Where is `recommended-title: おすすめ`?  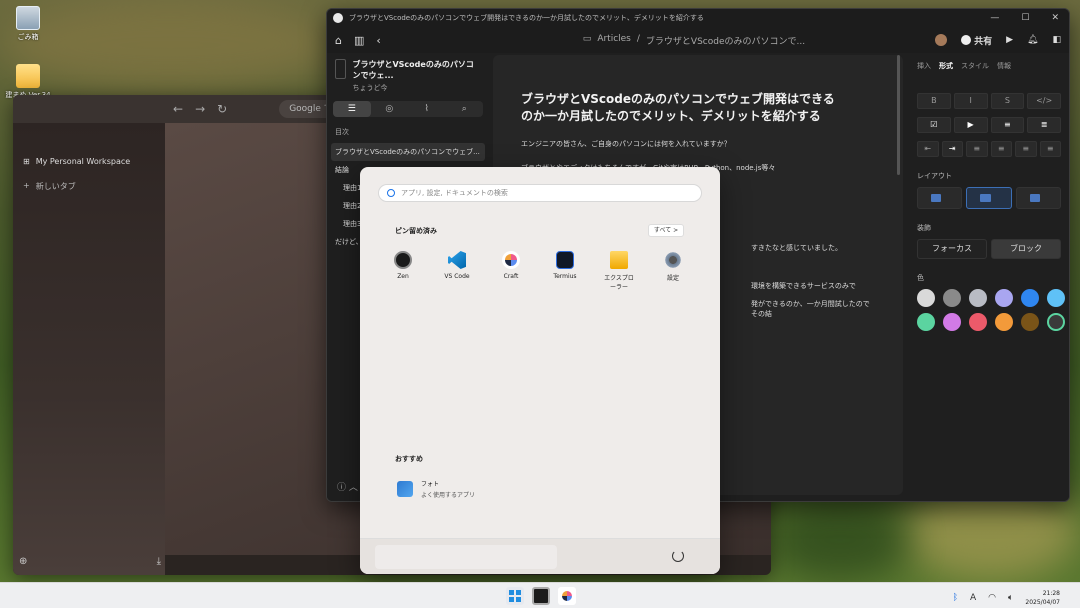
recommended-title: おすすめ is located at coordinates (409, 459).